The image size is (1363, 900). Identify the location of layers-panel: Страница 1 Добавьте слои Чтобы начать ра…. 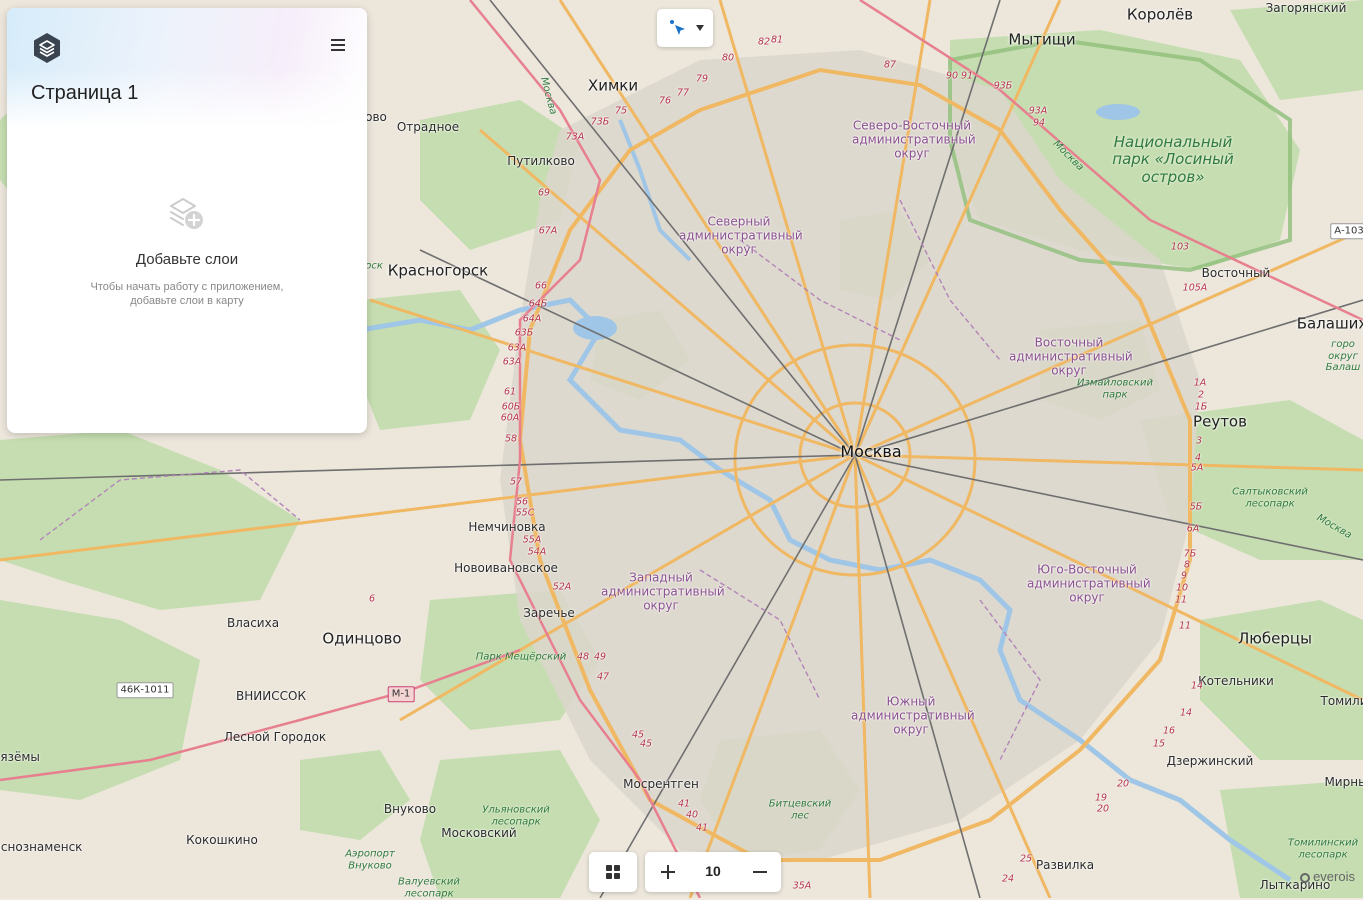
(187, 220).